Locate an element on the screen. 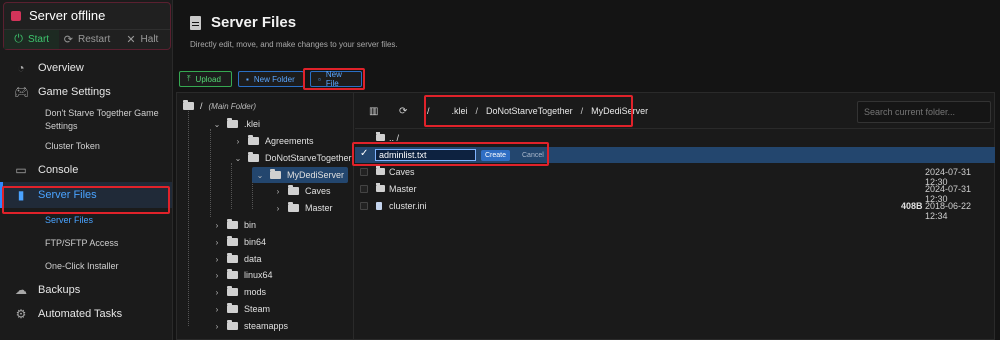 This screenshot has height=340, width=1000. breadcrumb-root: / is located at coordinates (428, 111).